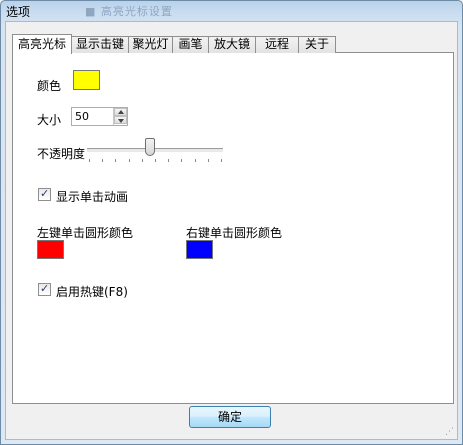 The image size is (463, 445). I want to click on left-click-color-swatch, so click(50, 249).